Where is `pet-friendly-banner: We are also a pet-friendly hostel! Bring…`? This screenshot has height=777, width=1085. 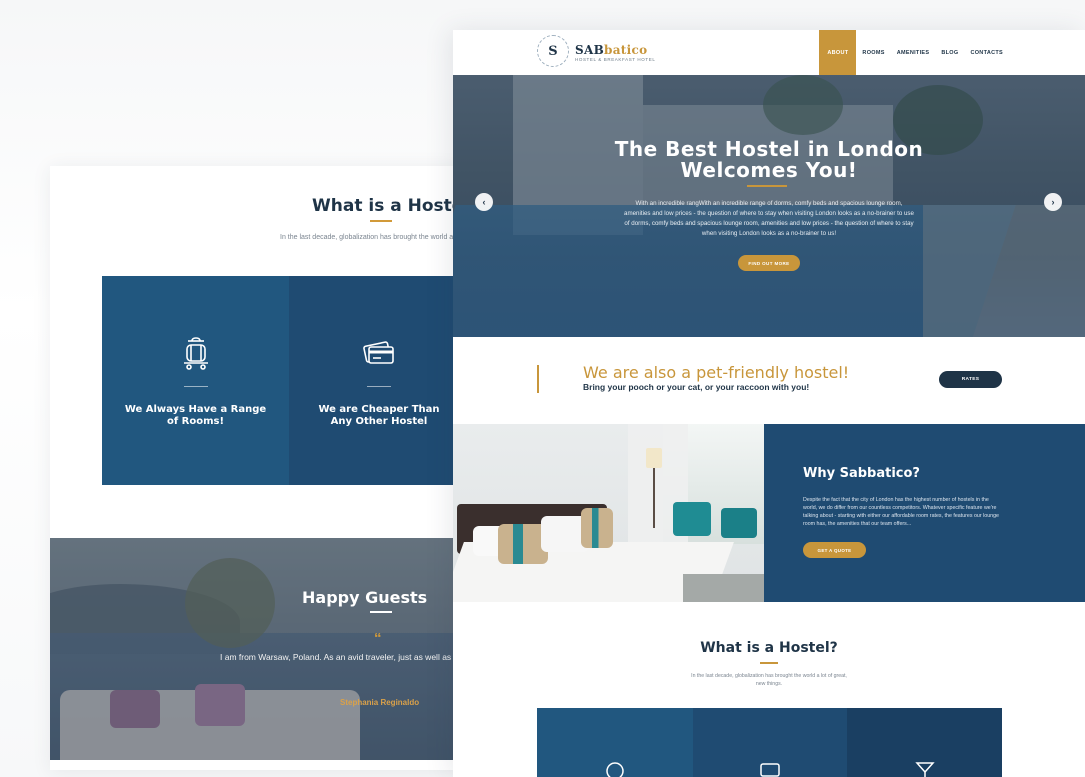
pet-friendly-banner: We are also a pet-friendly hostel! Bring… is located at coordinates (769, 380).